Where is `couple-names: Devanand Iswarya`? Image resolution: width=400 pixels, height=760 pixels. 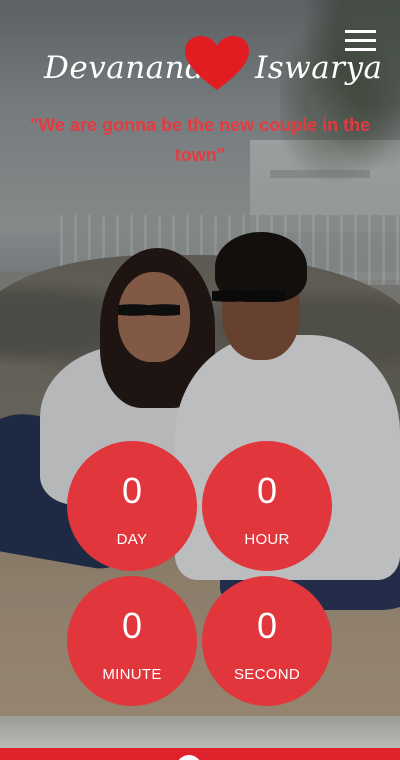 couple-names: Devanand Iswarya is located at coordinates (200, 72).